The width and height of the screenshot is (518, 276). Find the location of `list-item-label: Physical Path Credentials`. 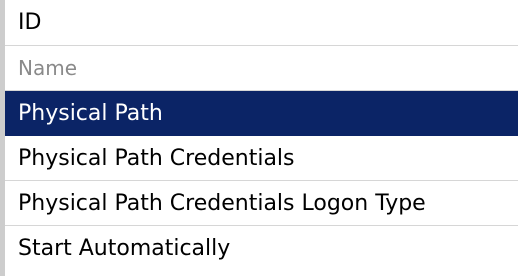

list-item-label: Physical Path Credentials is located at coordinates (156, 158).